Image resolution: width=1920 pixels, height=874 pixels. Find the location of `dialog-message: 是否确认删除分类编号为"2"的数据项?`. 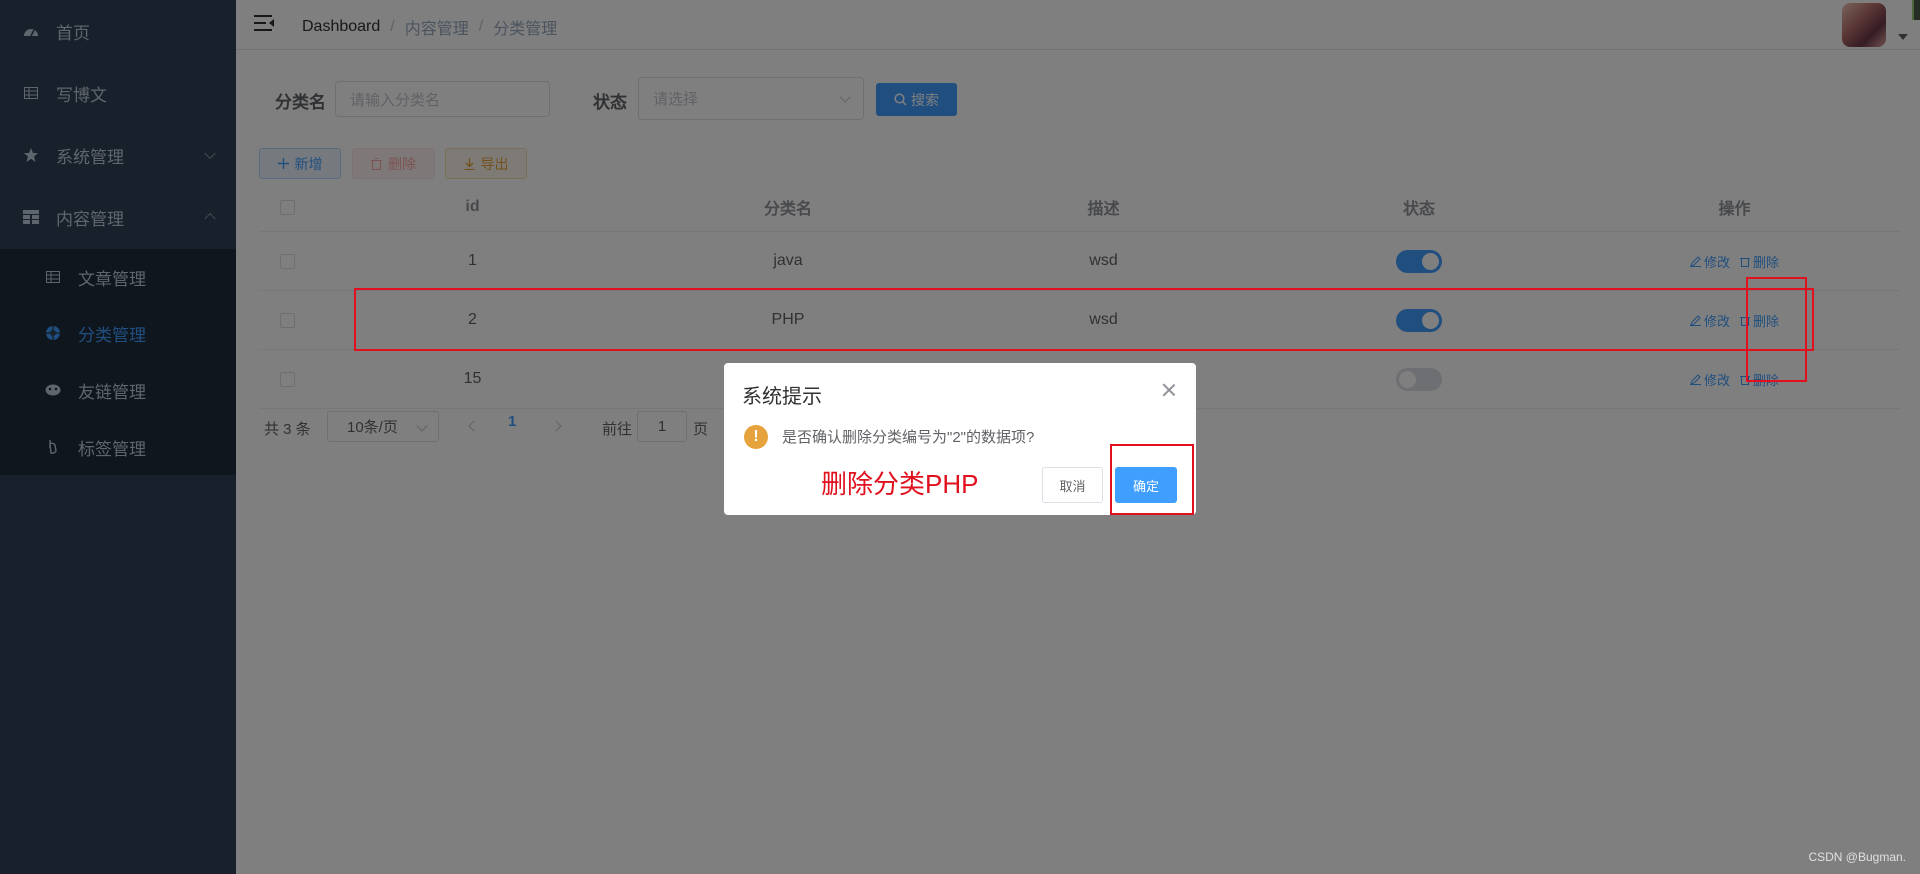

dialog-message: 是否确认删除分类编号为"2"的数据项? is located at coordinates (908, 437).